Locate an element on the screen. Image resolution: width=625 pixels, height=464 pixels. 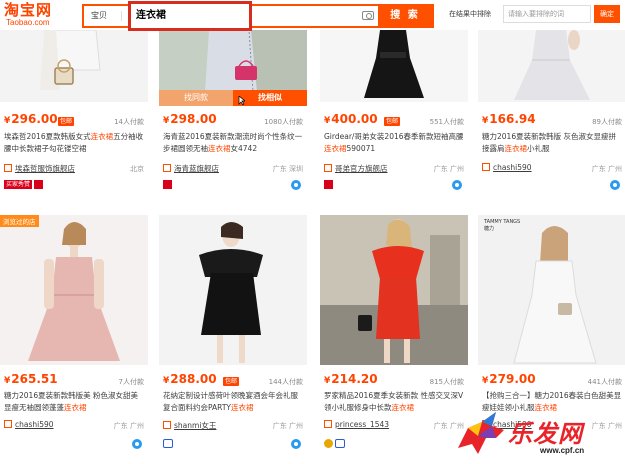
paid-count: 815人付款 is located at coordinates (446, 382).